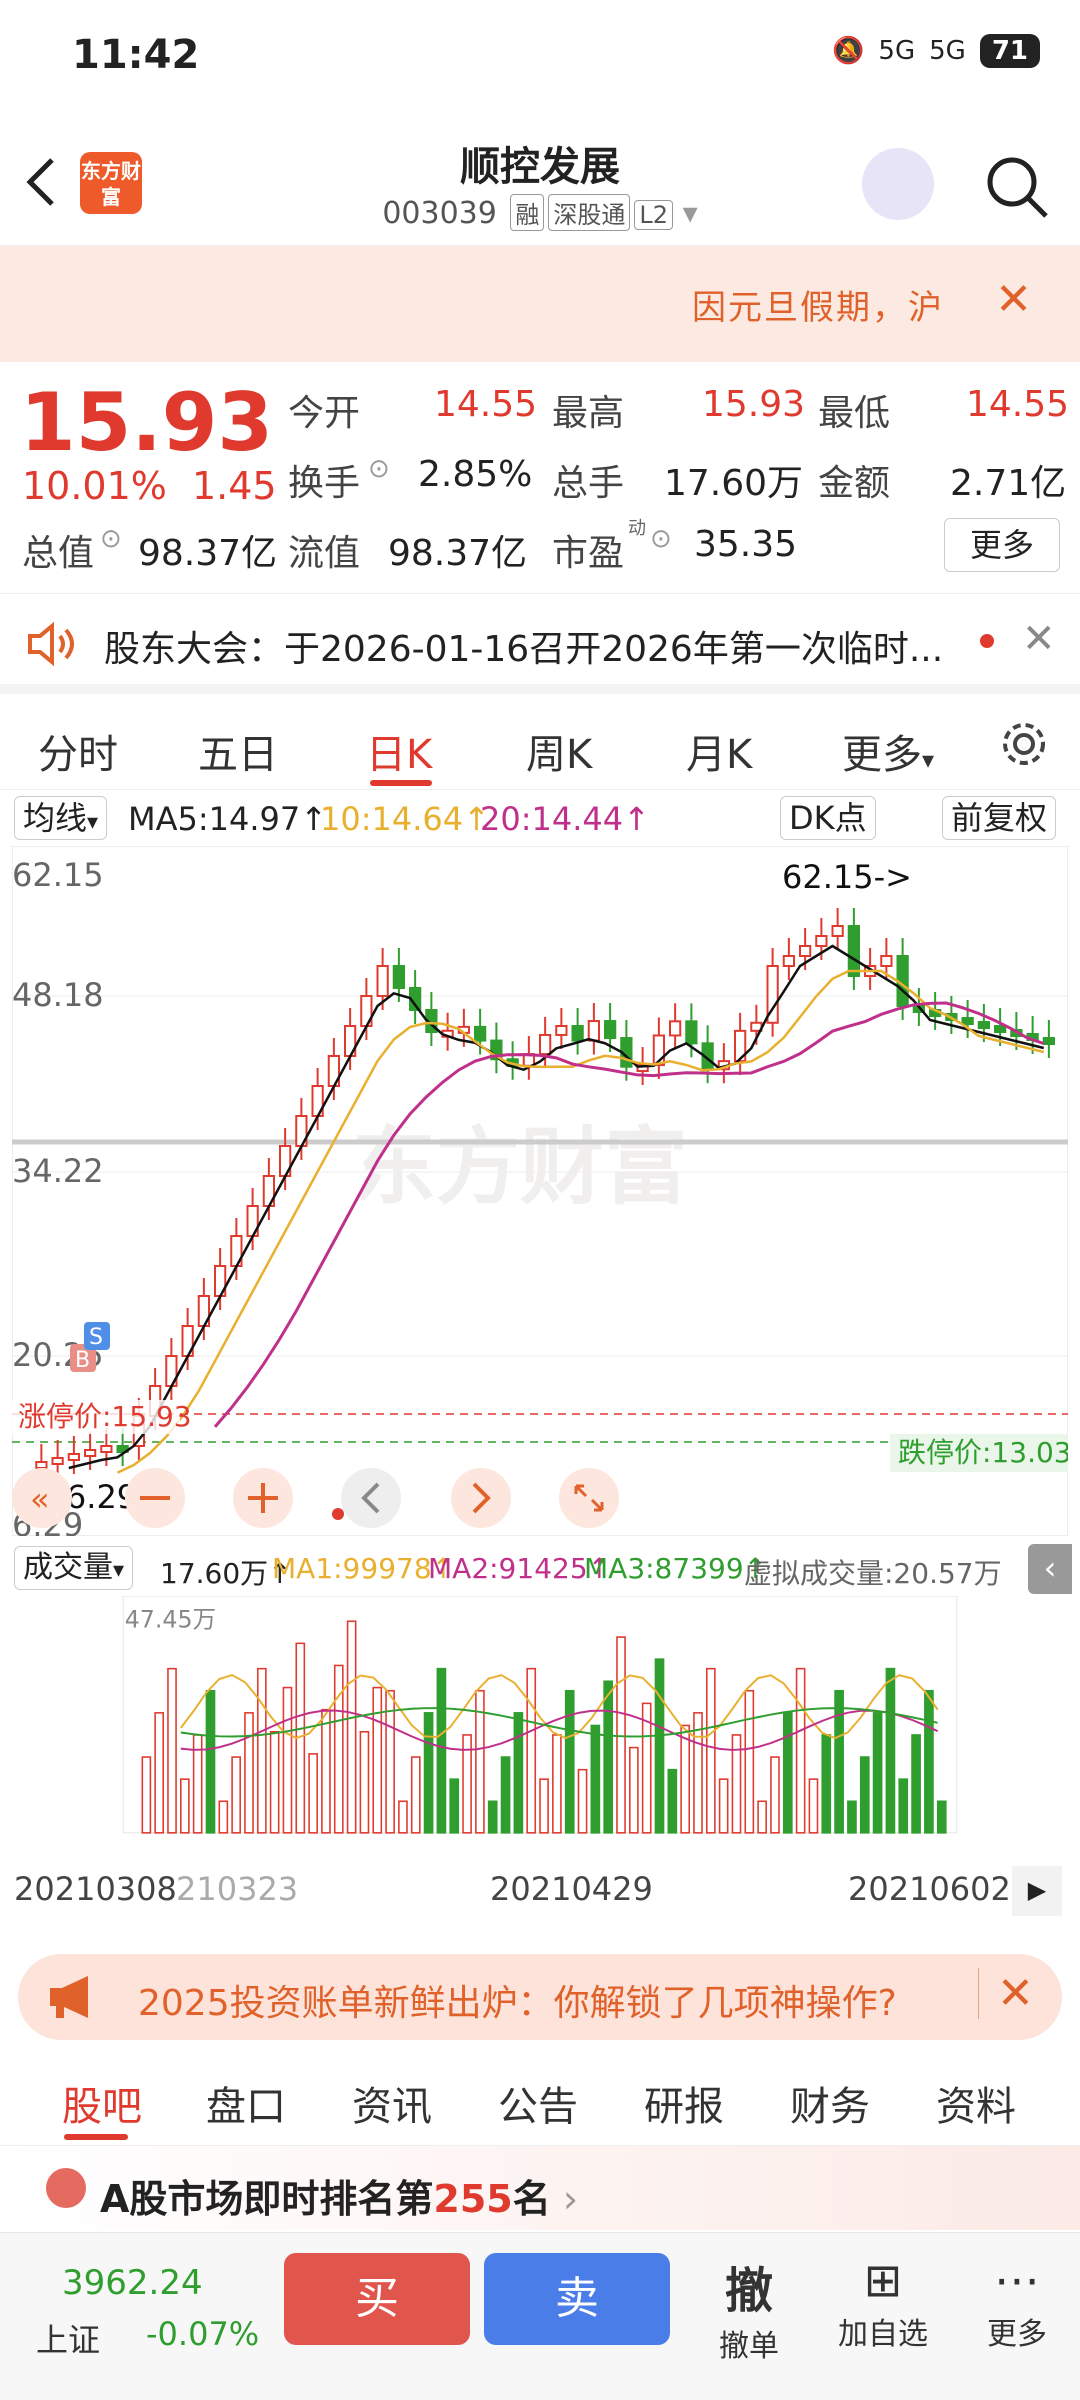 The image size is (1080, 2400). What do you see at coordinates (486, 404) in the screenshot?
I see `open-value: 14.55` at bounding box center [486, 404].